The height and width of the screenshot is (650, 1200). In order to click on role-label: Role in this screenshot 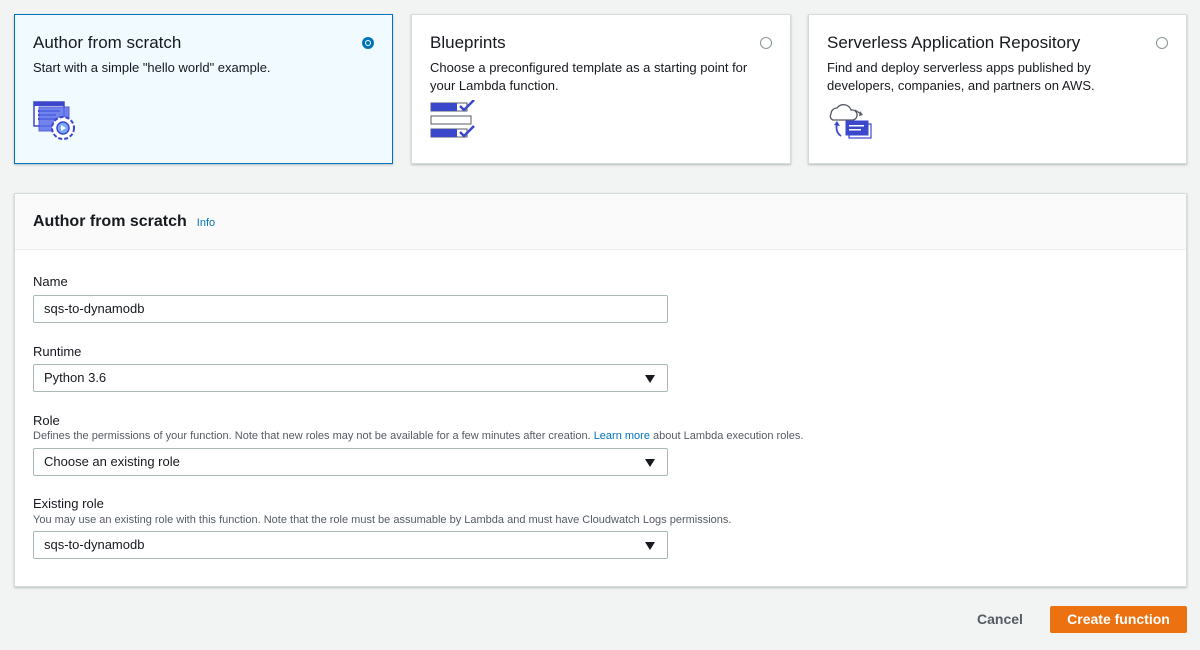, I will do `click(46, 420)`.